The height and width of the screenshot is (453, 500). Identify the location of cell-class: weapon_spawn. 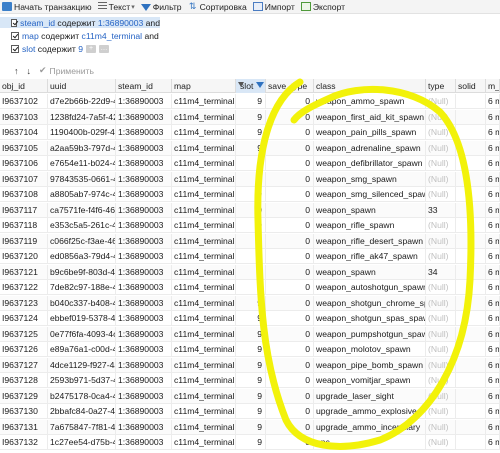
(370, 209).